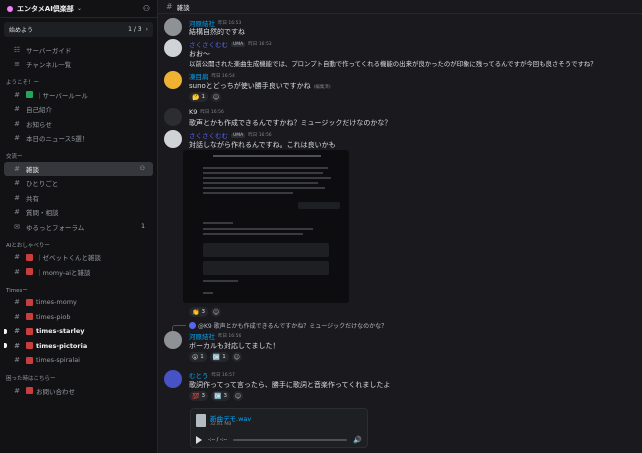 Image resolution: width=642 pixels, height=453 pixels. What do you see at coordinates (78, 82) in the screenshot?
I see `category-welcome: ようこそ！ー` at bounding box center [78, 82].